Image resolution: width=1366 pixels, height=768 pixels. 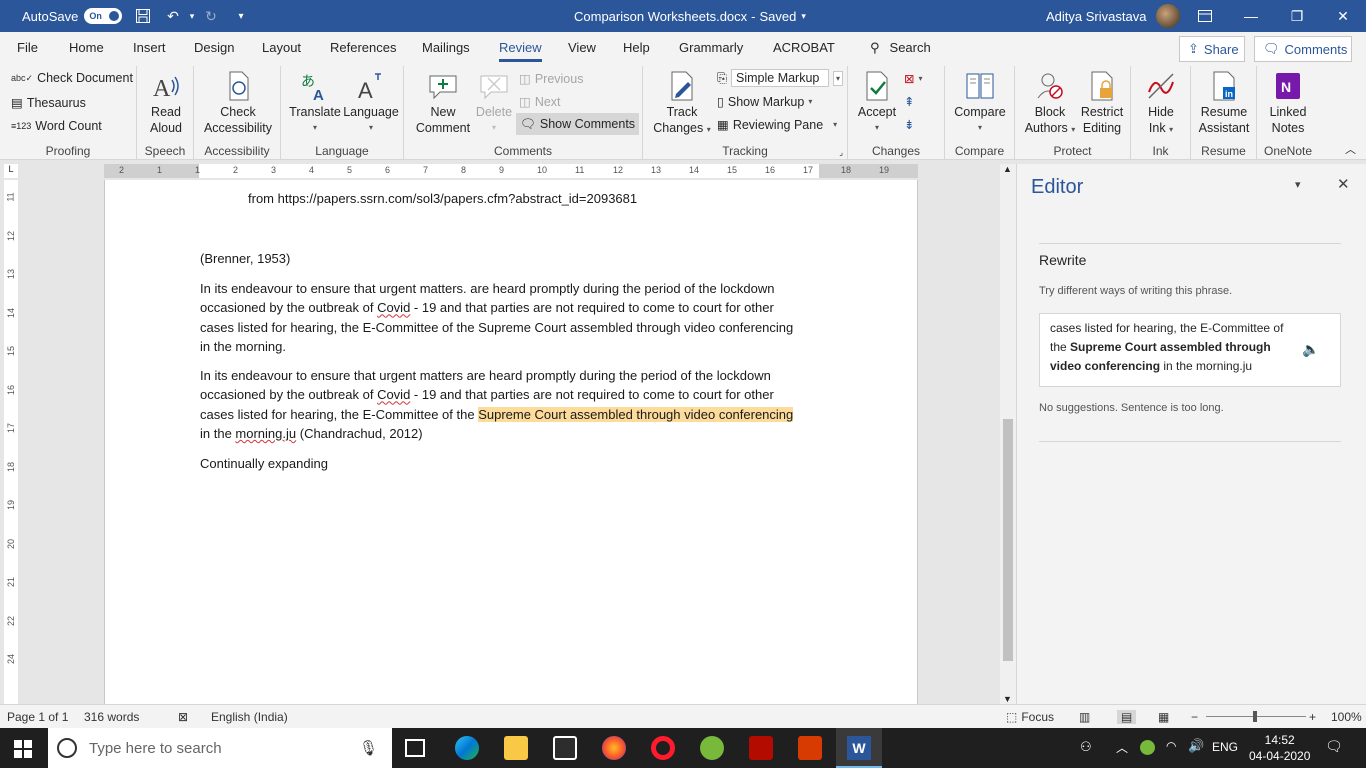 I want to click on new-comment-button: New Comment, so click(x=443, y=103).